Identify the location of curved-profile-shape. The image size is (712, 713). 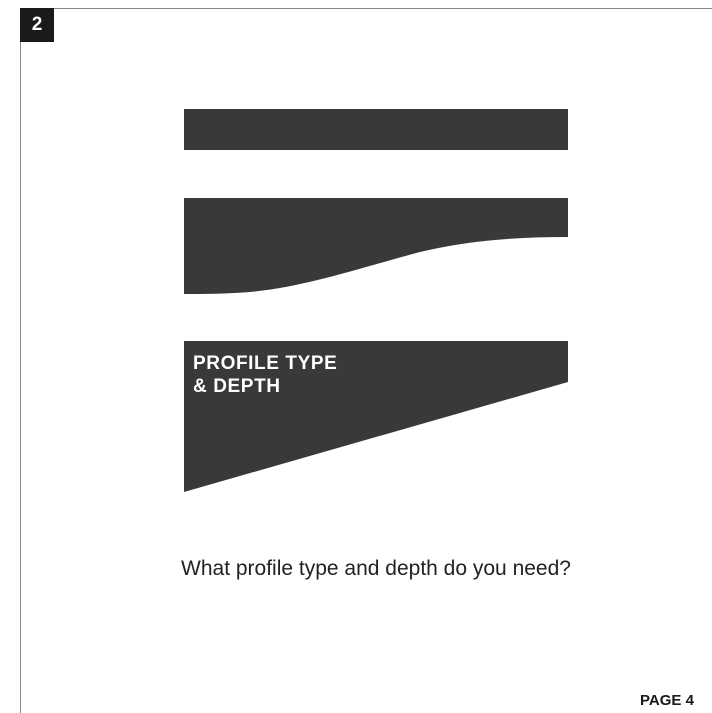
(376, 246).